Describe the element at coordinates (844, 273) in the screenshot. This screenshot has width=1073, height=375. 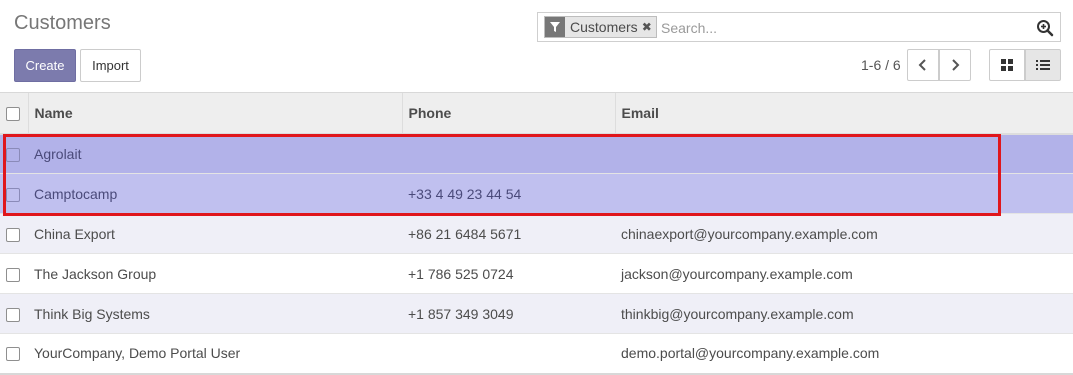
I see `customer-email: jackson@yourcompany.example.com` at that location.